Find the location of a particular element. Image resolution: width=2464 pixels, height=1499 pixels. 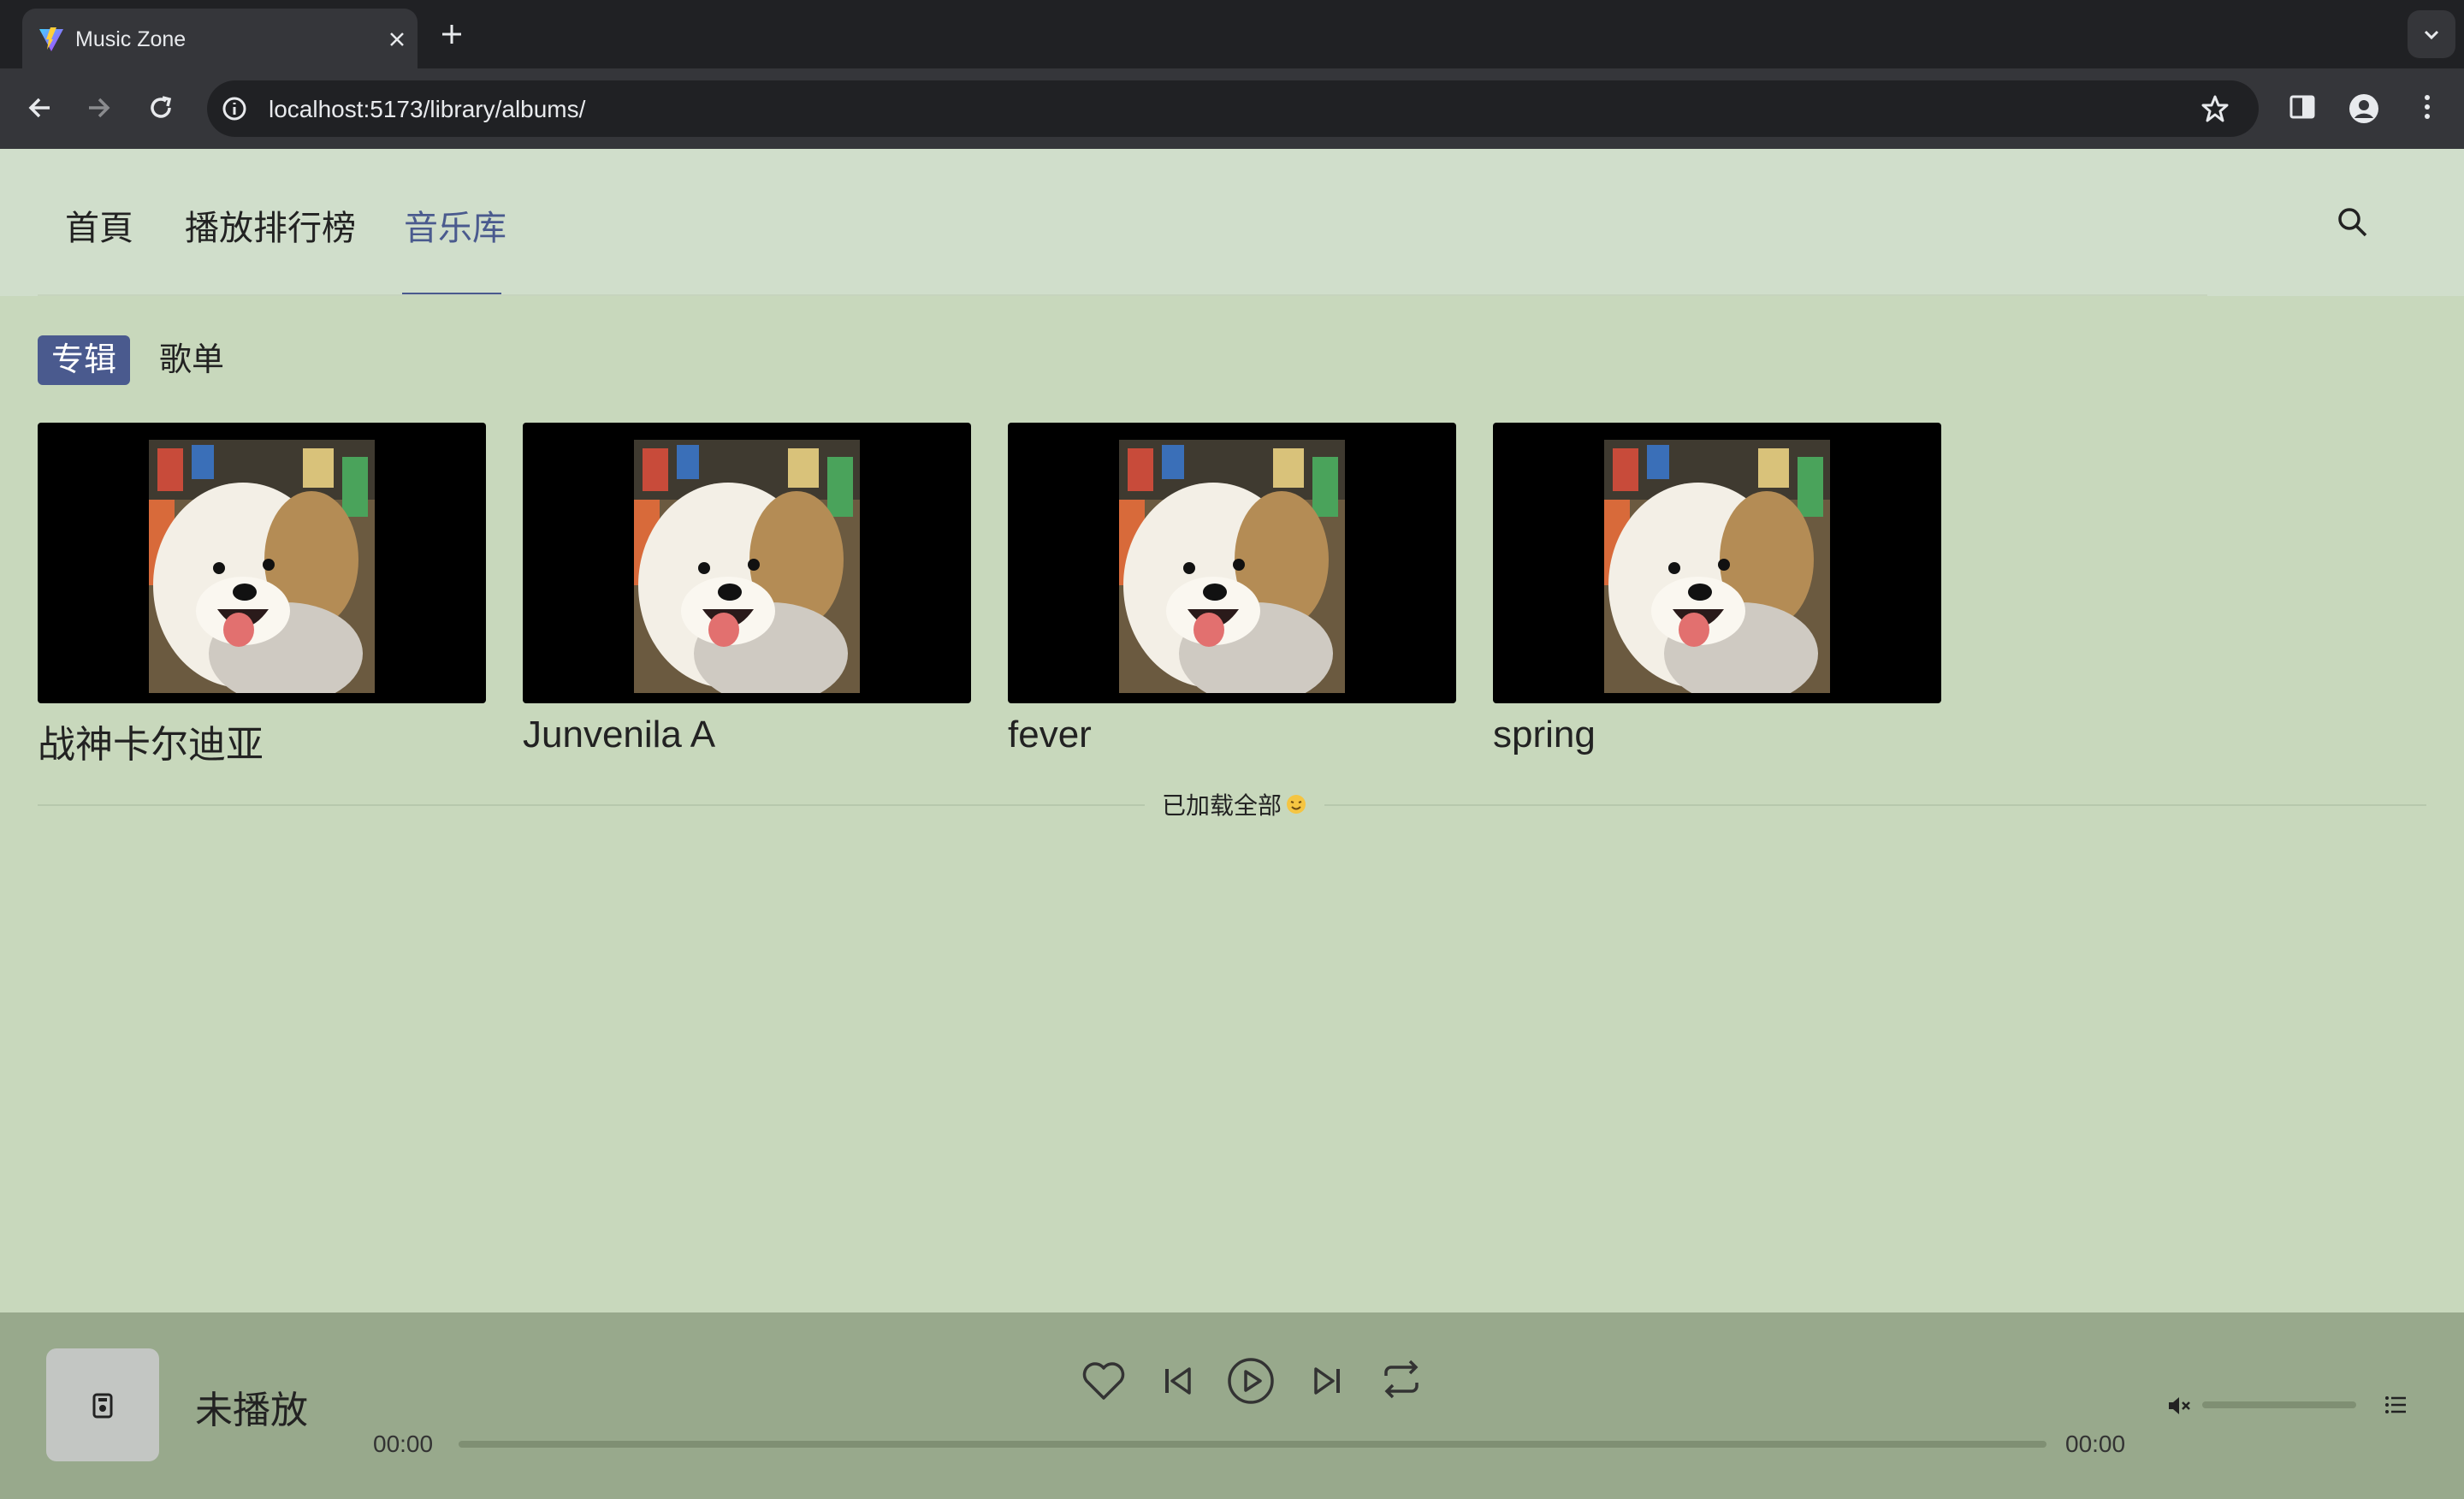

bookmark-star-icon is located at coordinates (2215, 109).